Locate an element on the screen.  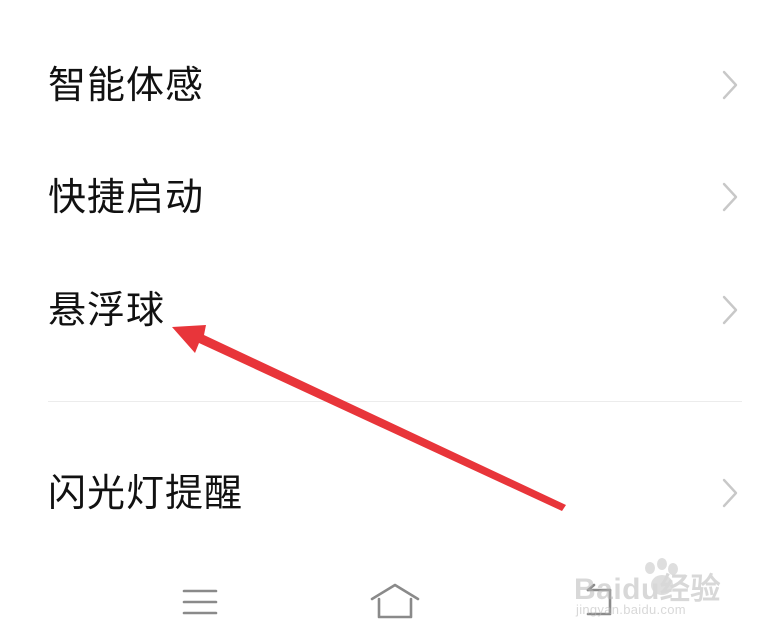
home-icon is located at coordinates (395, 601).